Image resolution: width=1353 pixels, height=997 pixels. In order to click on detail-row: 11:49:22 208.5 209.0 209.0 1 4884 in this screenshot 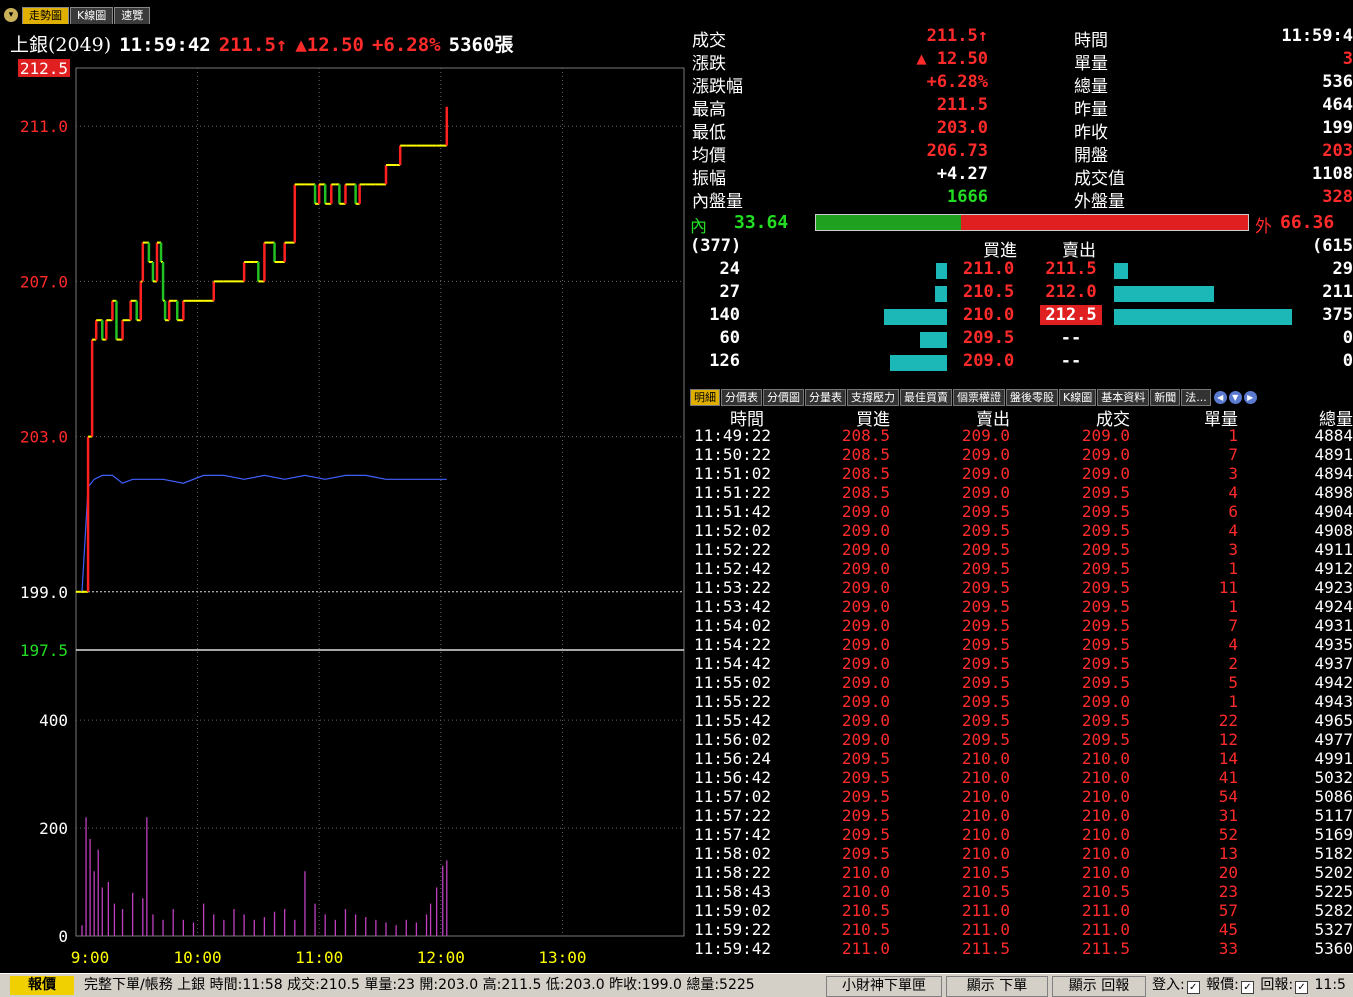, I will do `click(1021, 435)`.